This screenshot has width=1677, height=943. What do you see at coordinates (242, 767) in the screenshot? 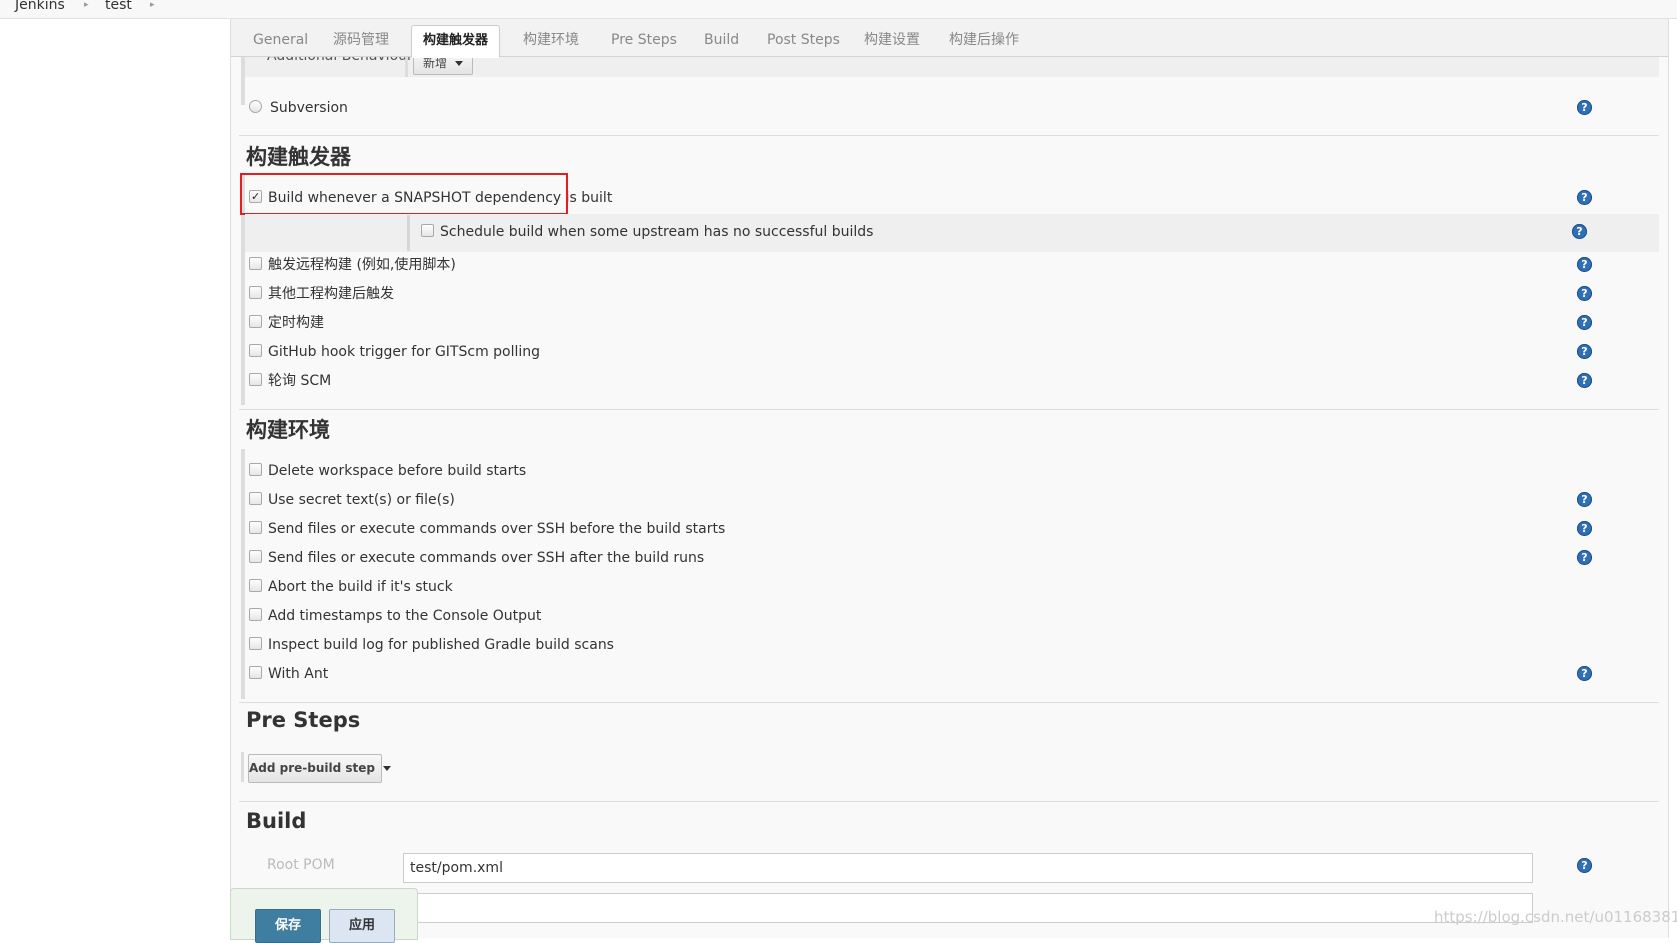
I see `pre-steps-indent-bar` at bounding box center [242, 767].